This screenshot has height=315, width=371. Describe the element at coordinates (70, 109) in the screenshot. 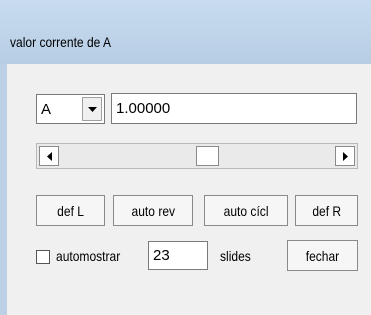

I see `parameter-select: A` at that location.